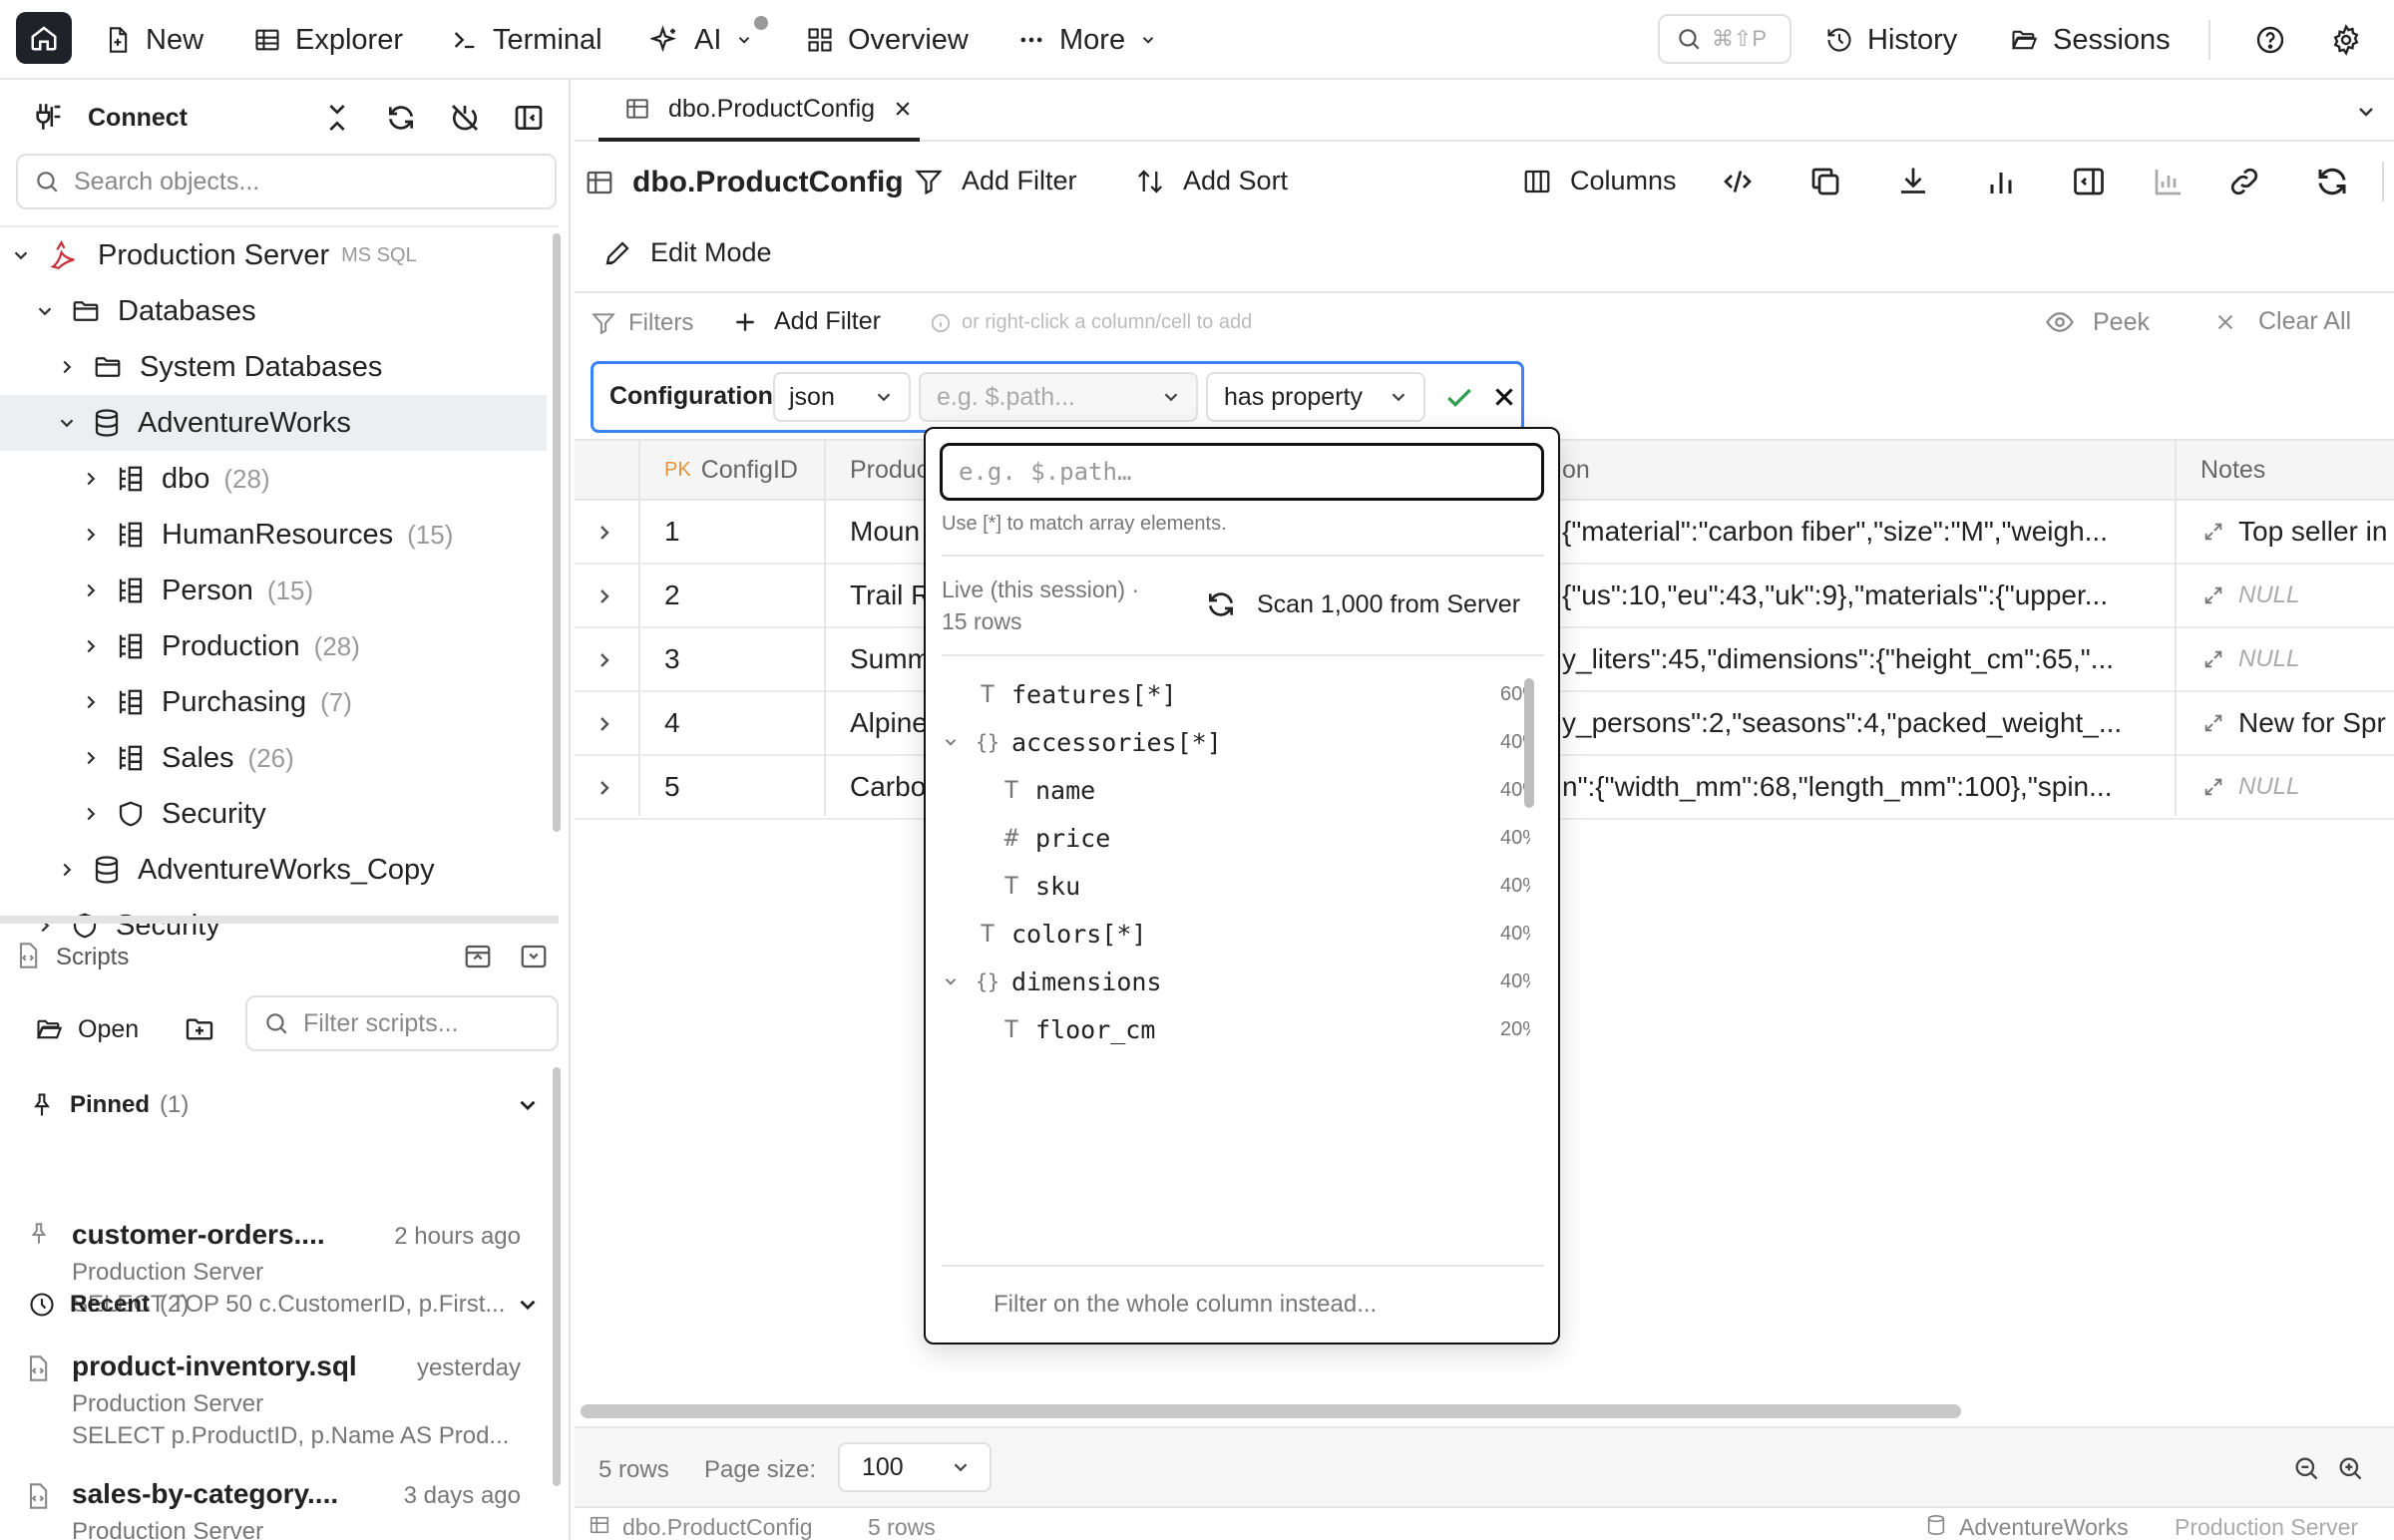  I want to click on cell-configid: 4, so click(672, 723).